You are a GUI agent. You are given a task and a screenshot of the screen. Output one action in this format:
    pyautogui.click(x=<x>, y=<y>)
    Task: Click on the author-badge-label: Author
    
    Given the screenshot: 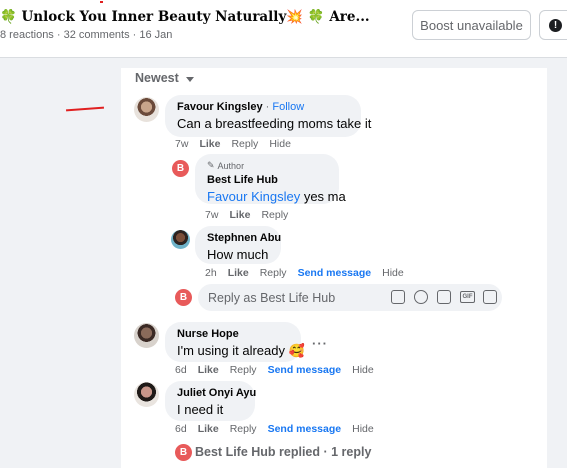 What is the action you would take?
    pyautogui.click(x=231, y=165)
    